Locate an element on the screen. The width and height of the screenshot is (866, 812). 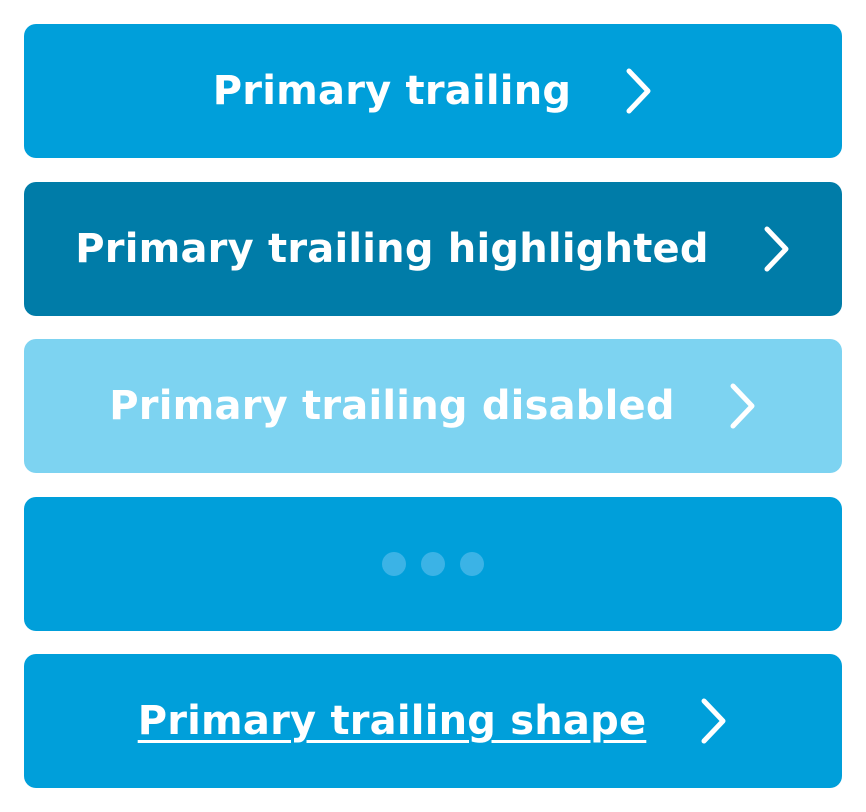
button-label: Primary trailing disabled is located at coordinates (392, 406).